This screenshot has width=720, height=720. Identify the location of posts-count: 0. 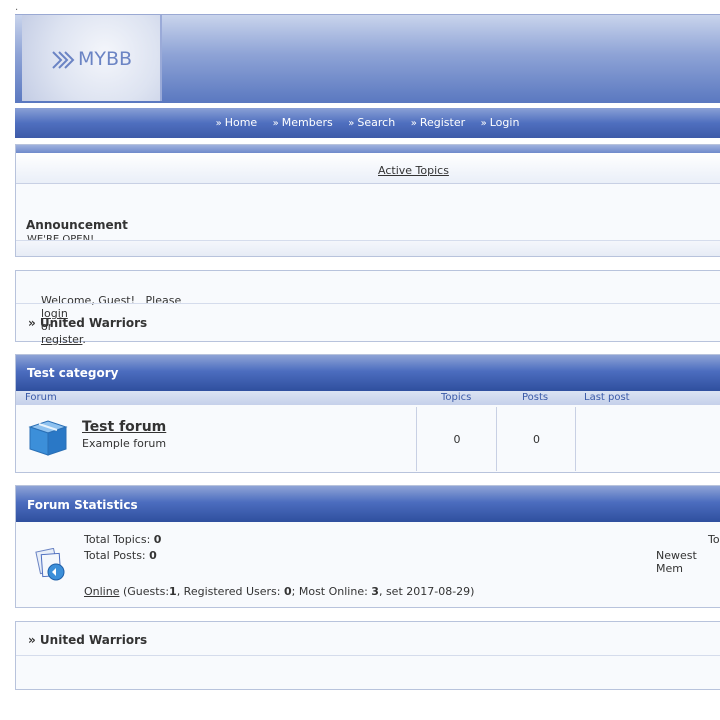
(536, 439).